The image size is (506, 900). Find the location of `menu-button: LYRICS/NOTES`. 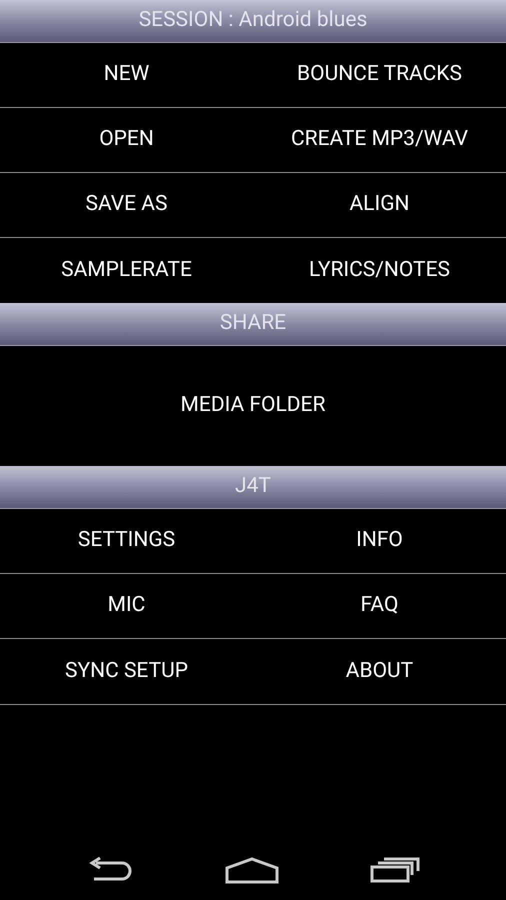

menu-button: LYRICS/NOTES is located at coordinates (379, 270).